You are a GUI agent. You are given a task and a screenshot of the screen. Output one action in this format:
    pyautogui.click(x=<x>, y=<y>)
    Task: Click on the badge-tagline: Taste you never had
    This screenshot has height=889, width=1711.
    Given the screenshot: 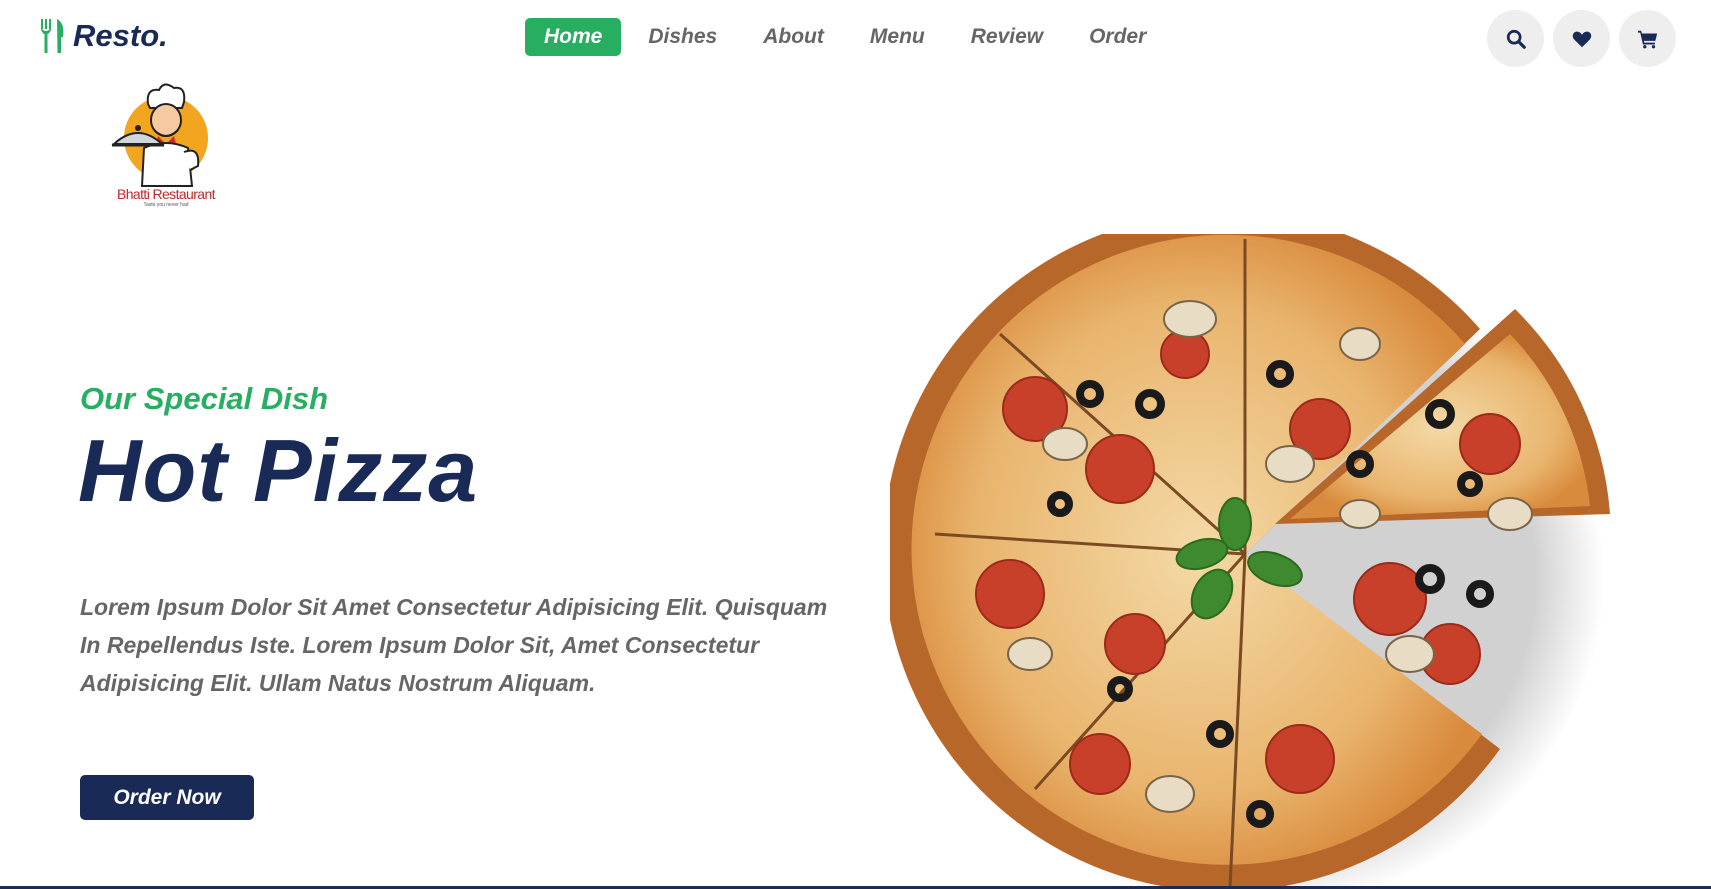 What is the action you would take?
    pyautogui.click(x=166, y=205)
    